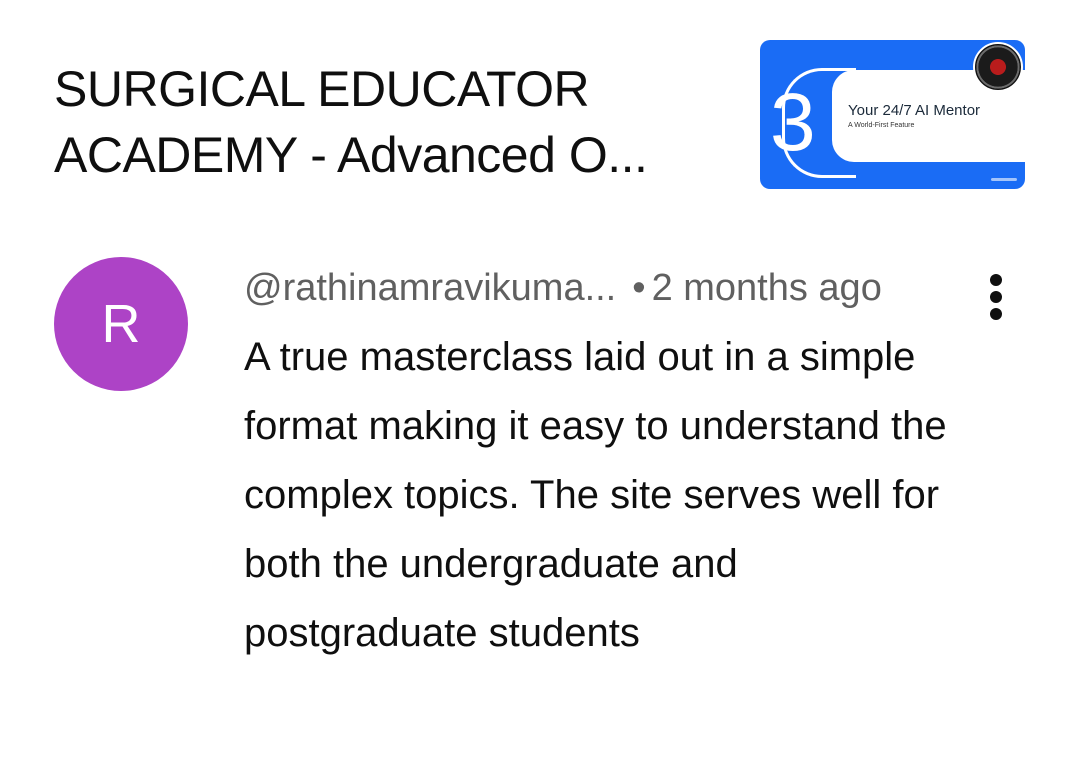 This screenshot has width=1079, height=766. What do you see at coordinates (914, 110) in the screenshot?
I see `thumbnail-heading: Your 24/7 AI Mentor` at bounding box center [914, 110].